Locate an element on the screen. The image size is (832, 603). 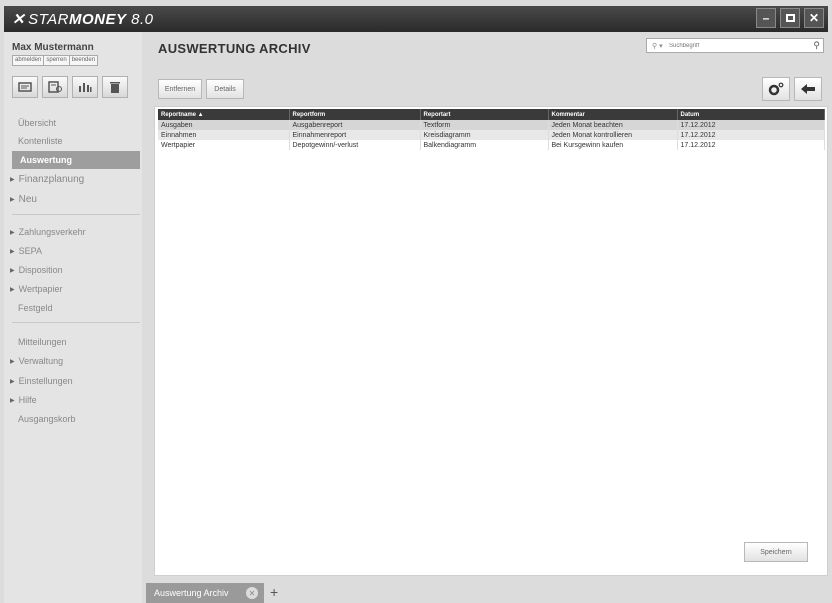
page-title: AUSWERTUNG ARCHIV is located at coordinates (234, 48).